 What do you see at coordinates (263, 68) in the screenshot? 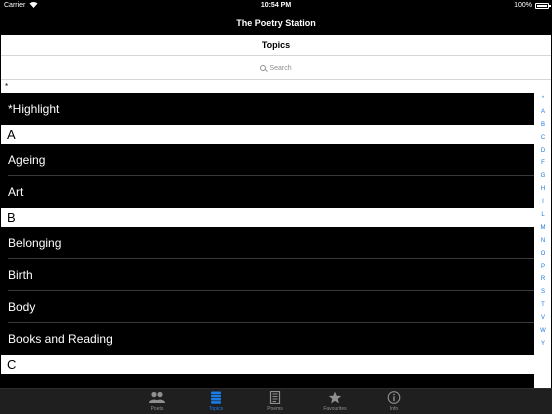
I see `search-icon` at bounding box center [263, 68].